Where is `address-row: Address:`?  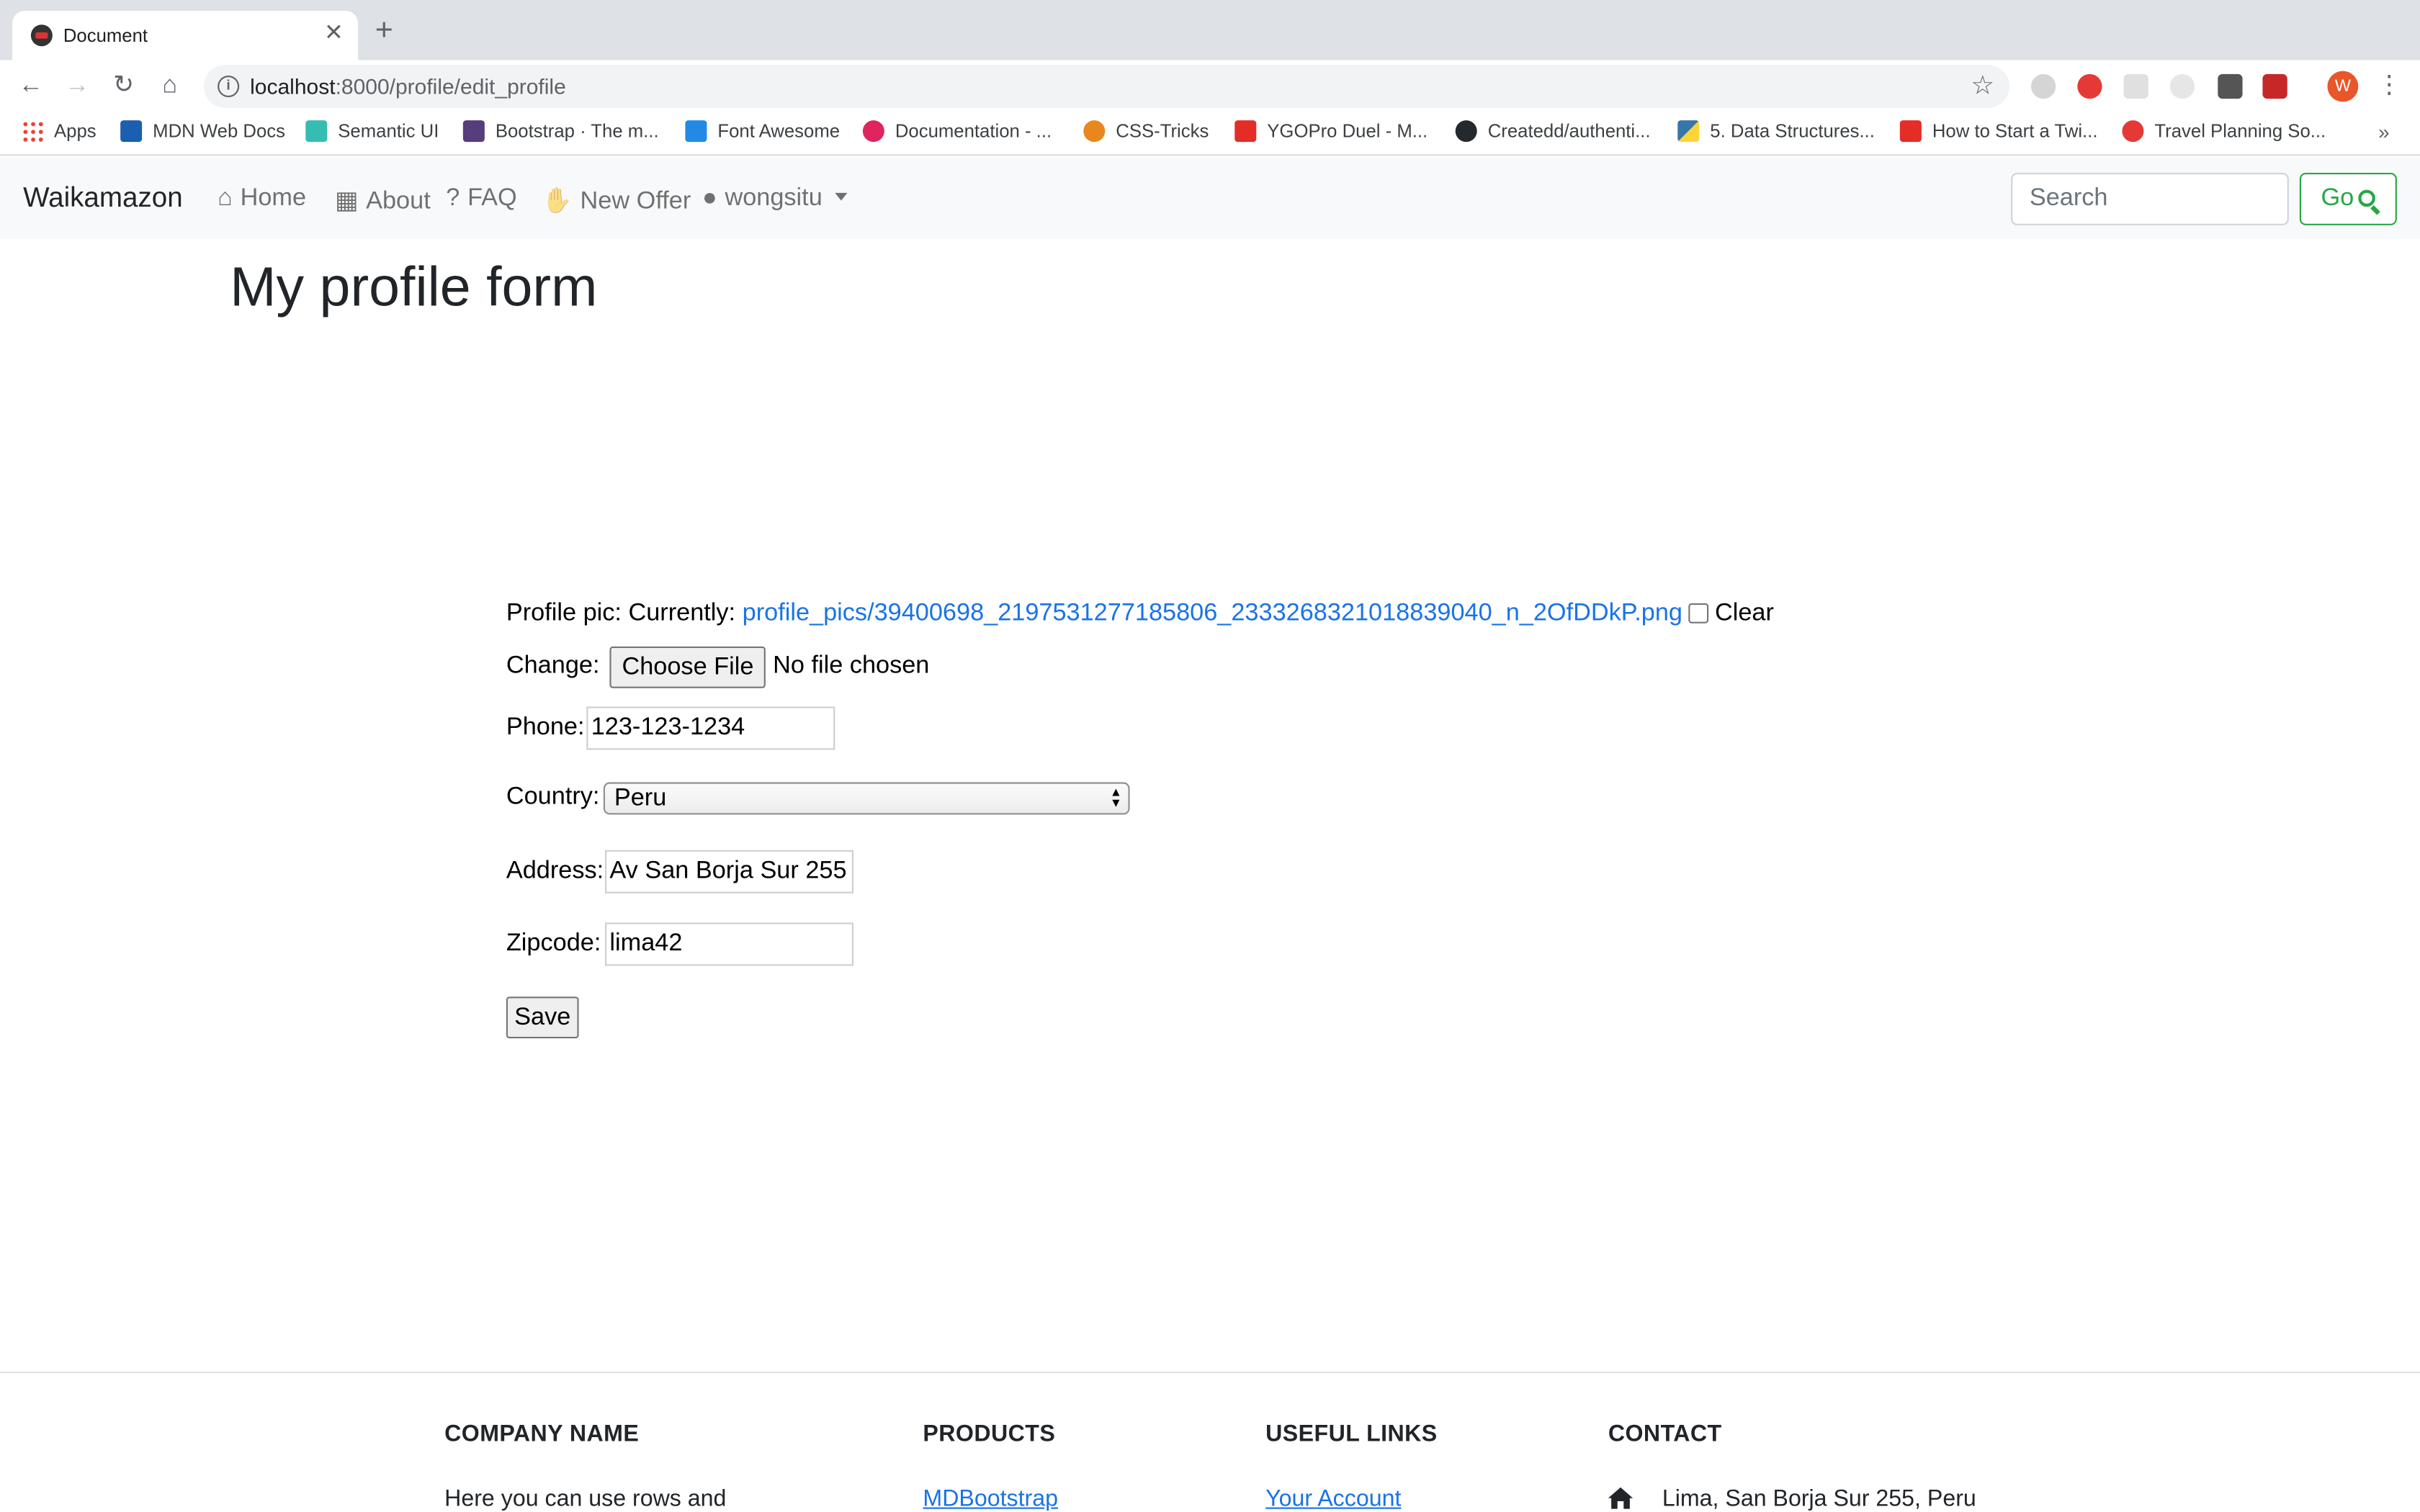 address-row: Address: is located at coordinates (555, 872).